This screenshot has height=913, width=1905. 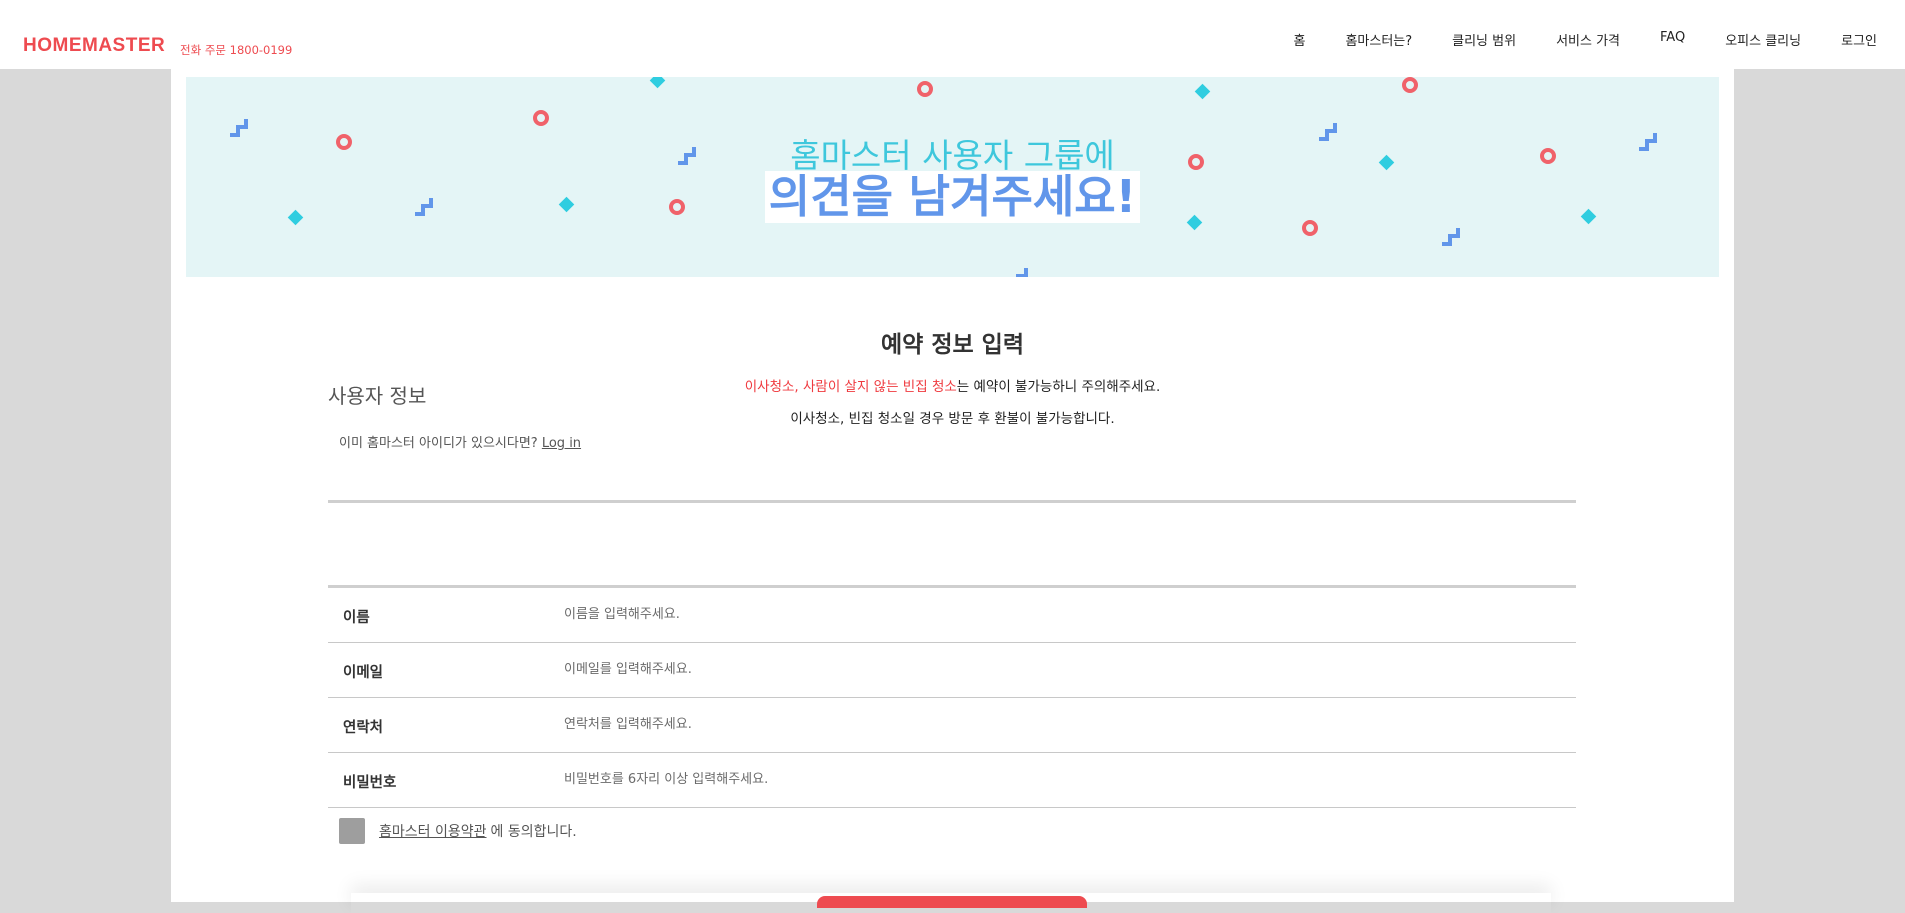 What do you see at coordinates (1378, 39) in the screenshot?
I see `nav-about: 홈마스터는?` at bounding box center [1378, 39].